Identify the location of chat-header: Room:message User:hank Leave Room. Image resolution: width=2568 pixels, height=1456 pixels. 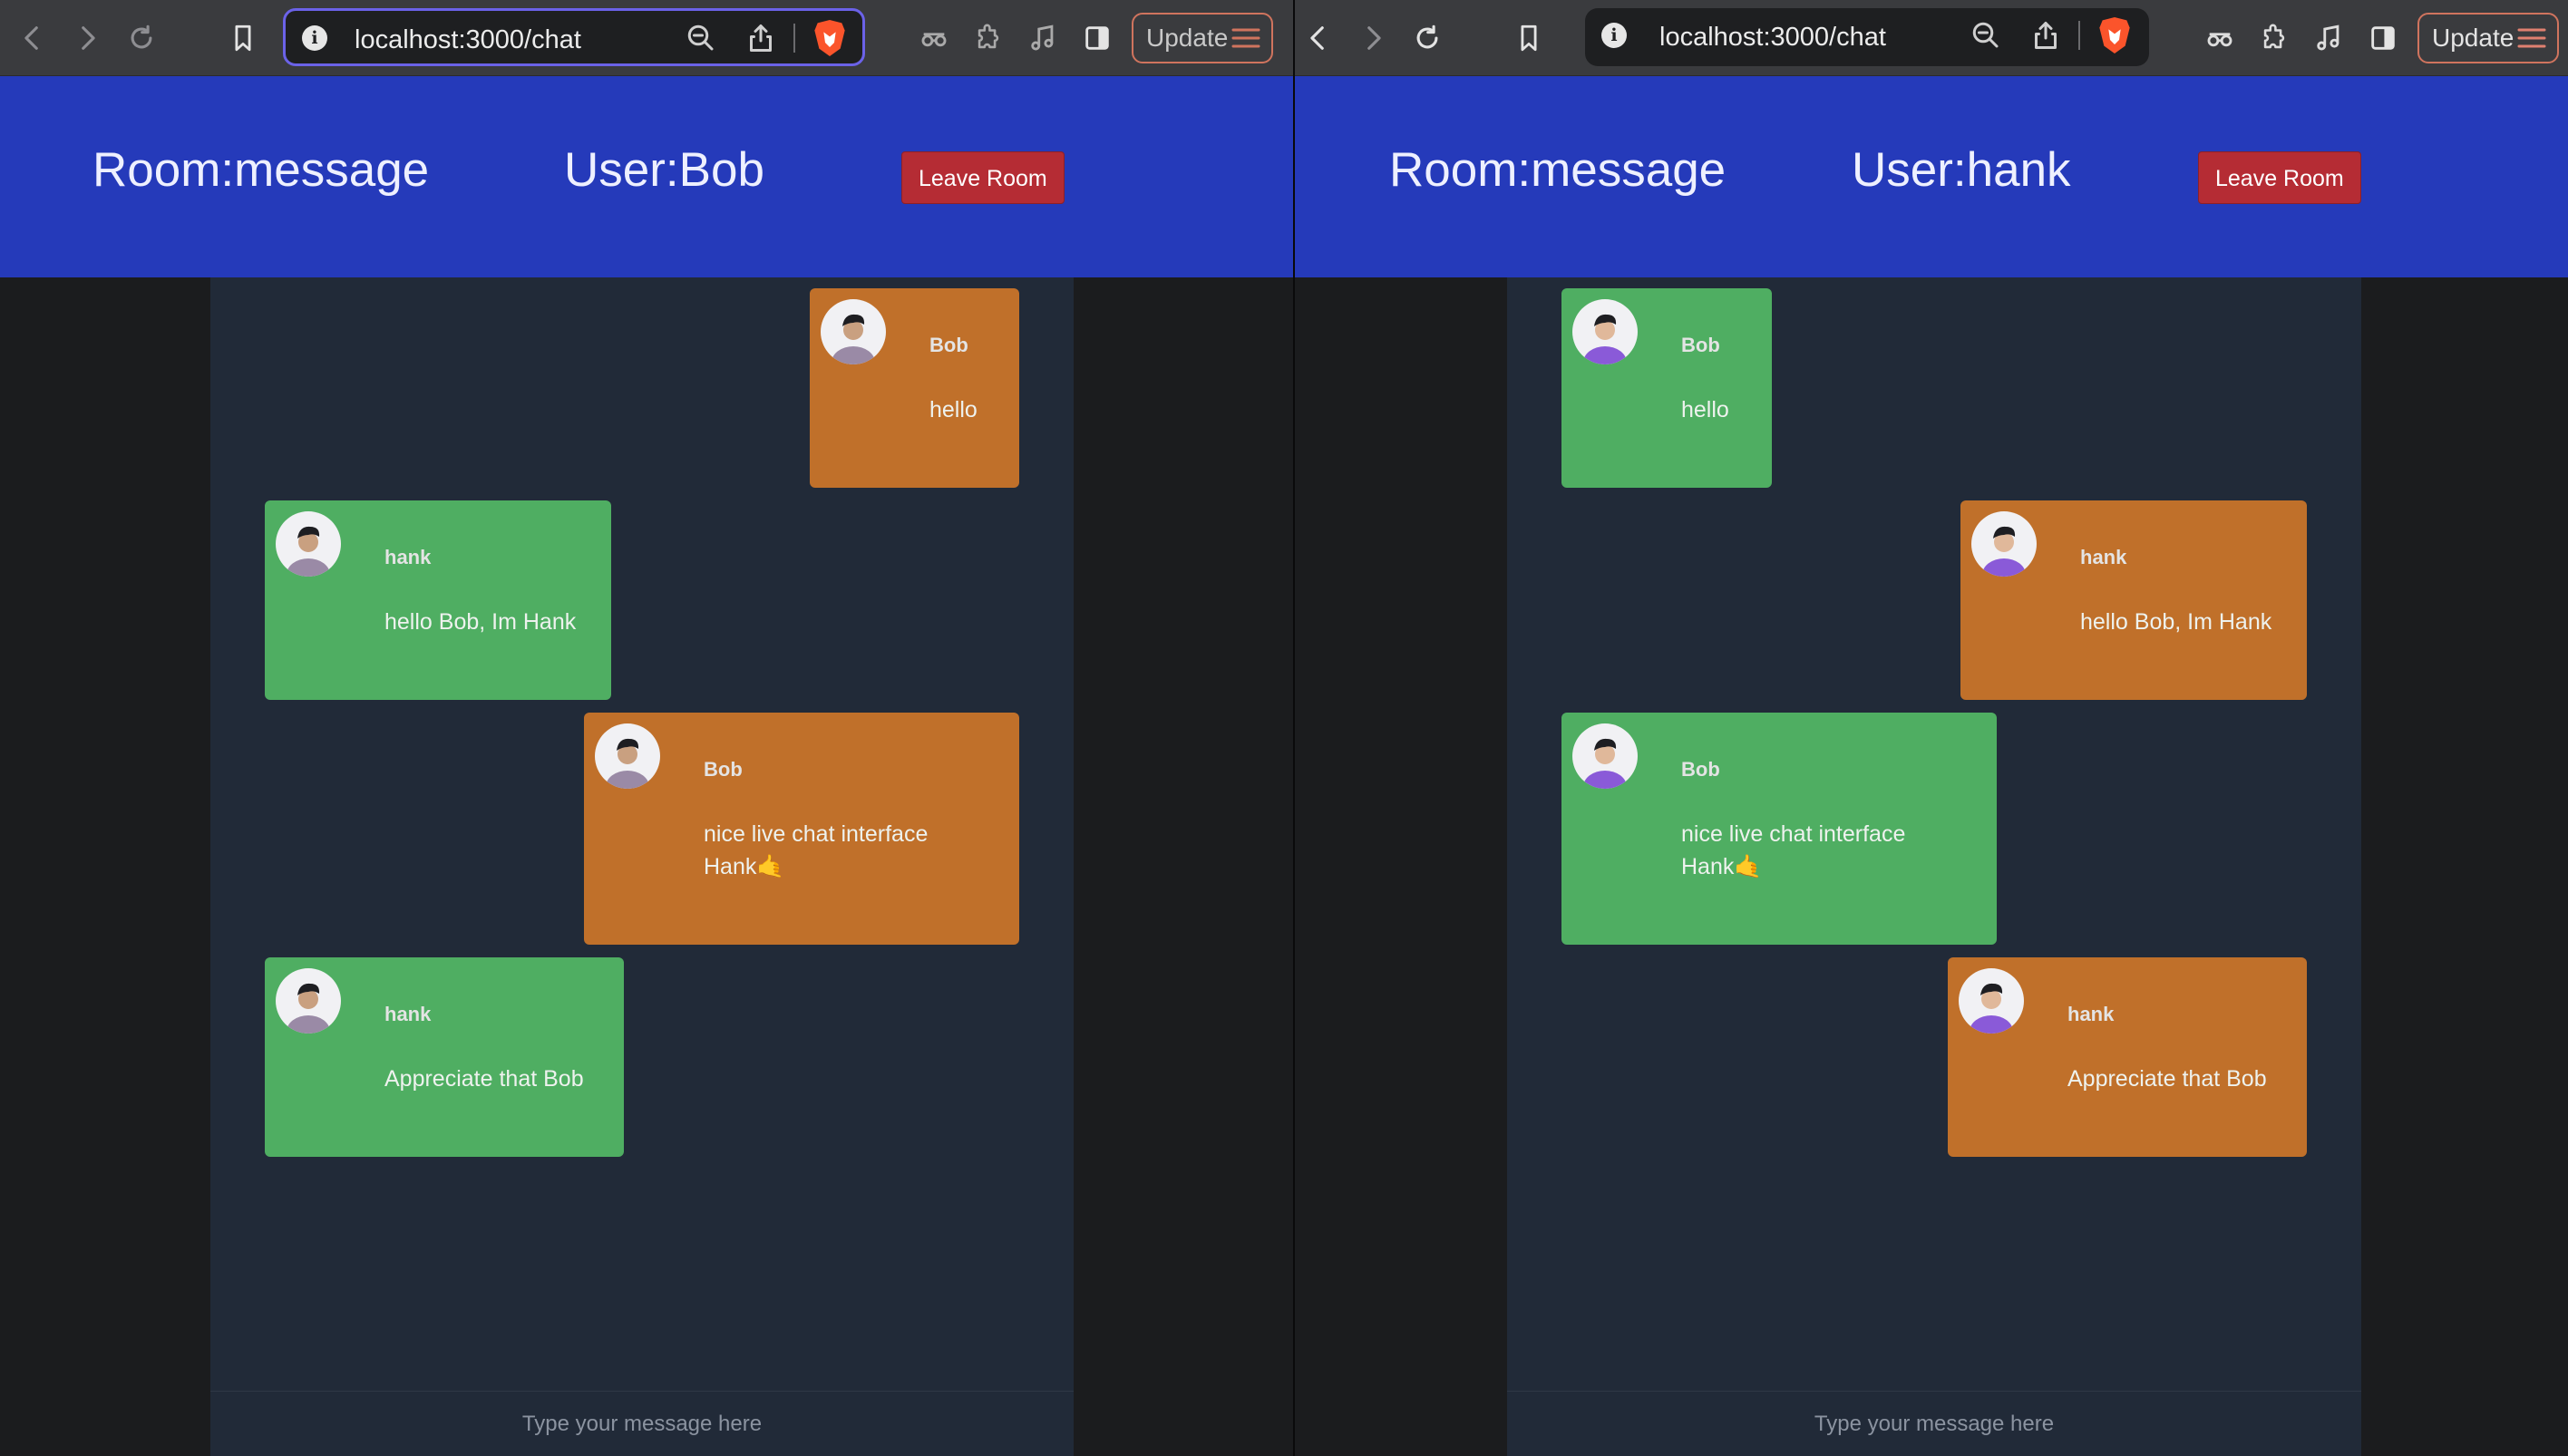
(1931, 176).